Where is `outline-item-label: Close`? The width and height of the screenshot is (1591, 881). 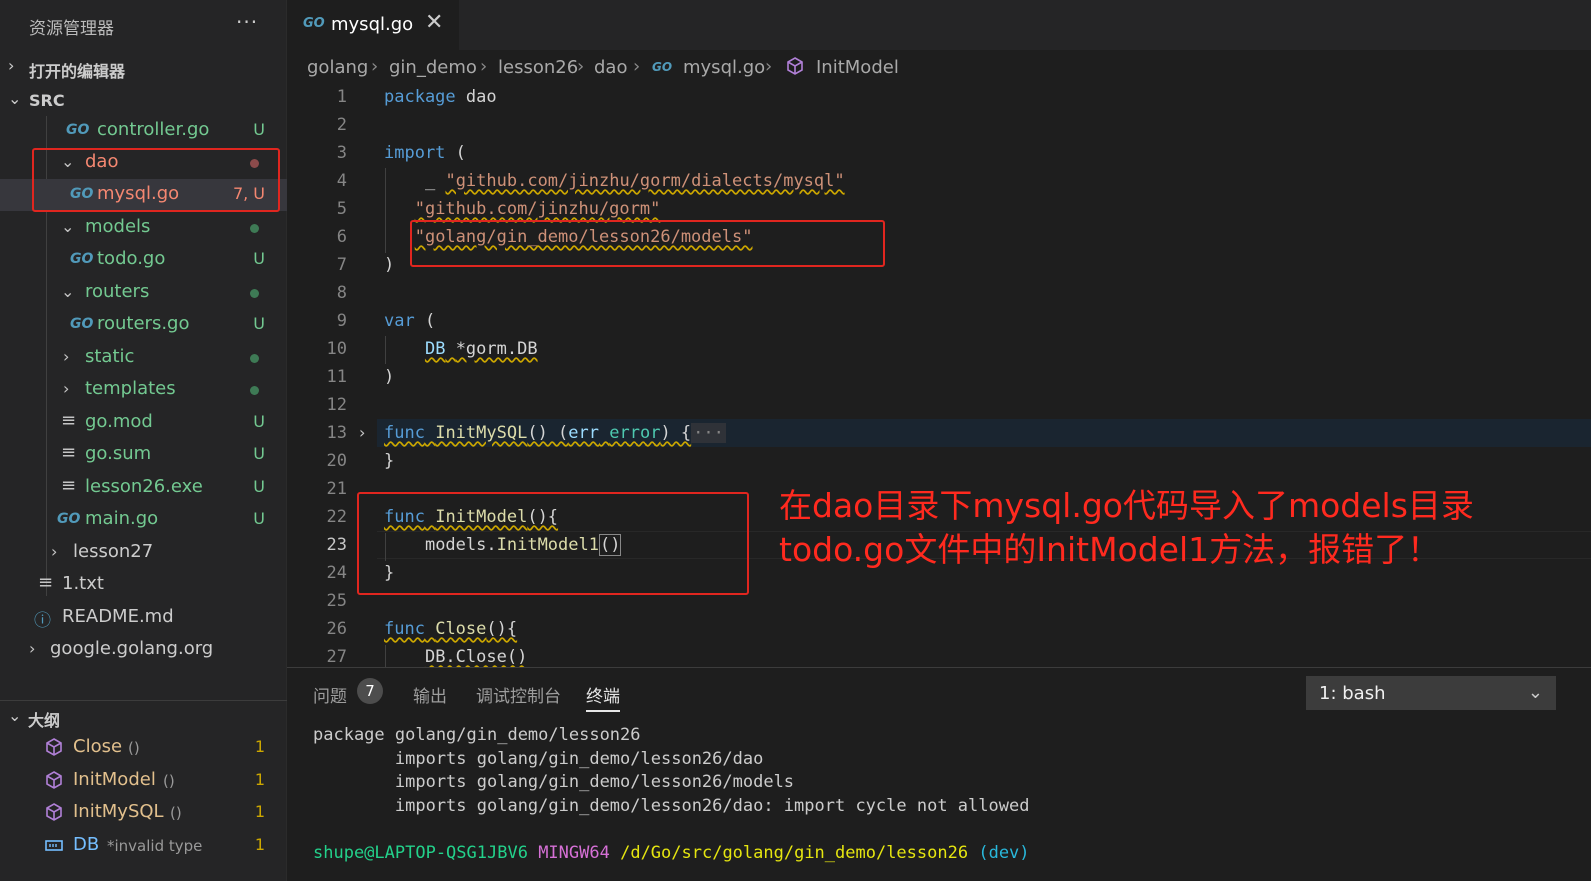 outline-item-label: Close is located at coordinates (98, 746).